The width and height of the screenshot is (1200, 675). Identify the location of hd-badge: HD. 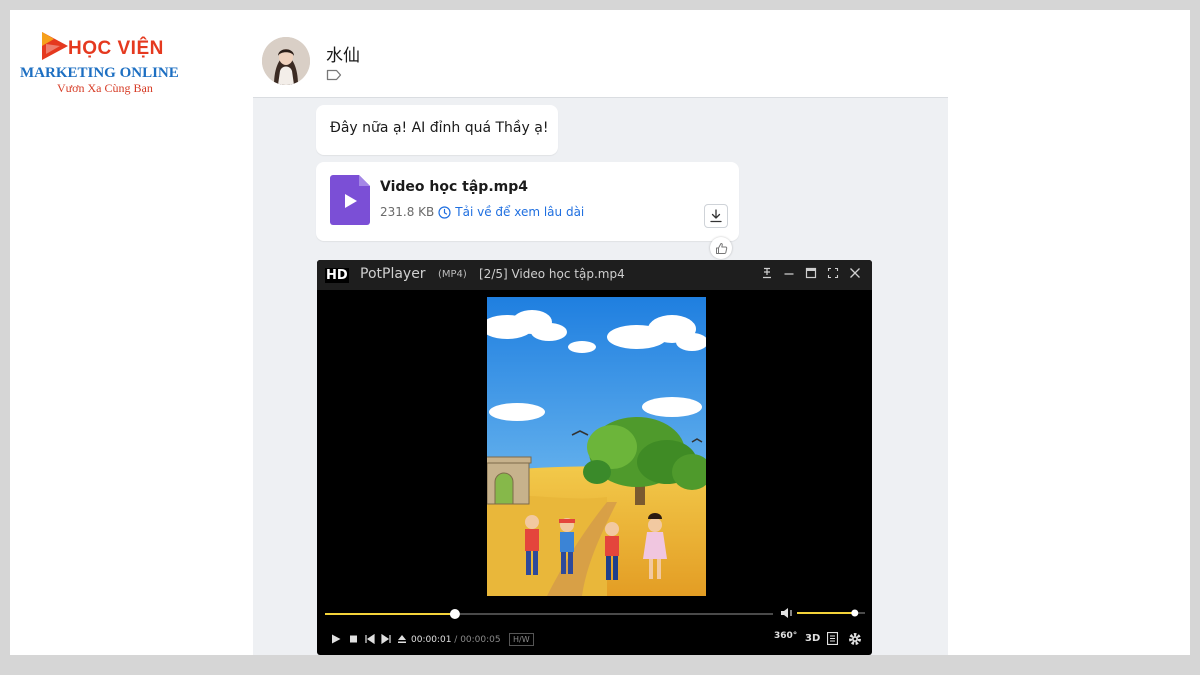
(337, 275).